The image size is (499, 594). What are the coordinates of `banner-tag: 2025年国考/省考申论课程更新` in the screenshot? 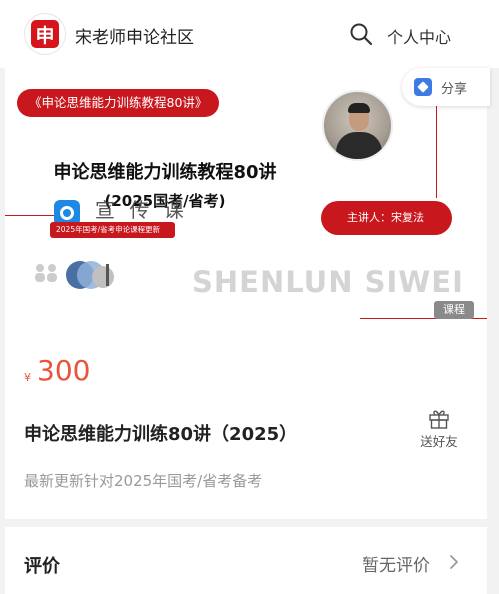 It's located at (112, 230).